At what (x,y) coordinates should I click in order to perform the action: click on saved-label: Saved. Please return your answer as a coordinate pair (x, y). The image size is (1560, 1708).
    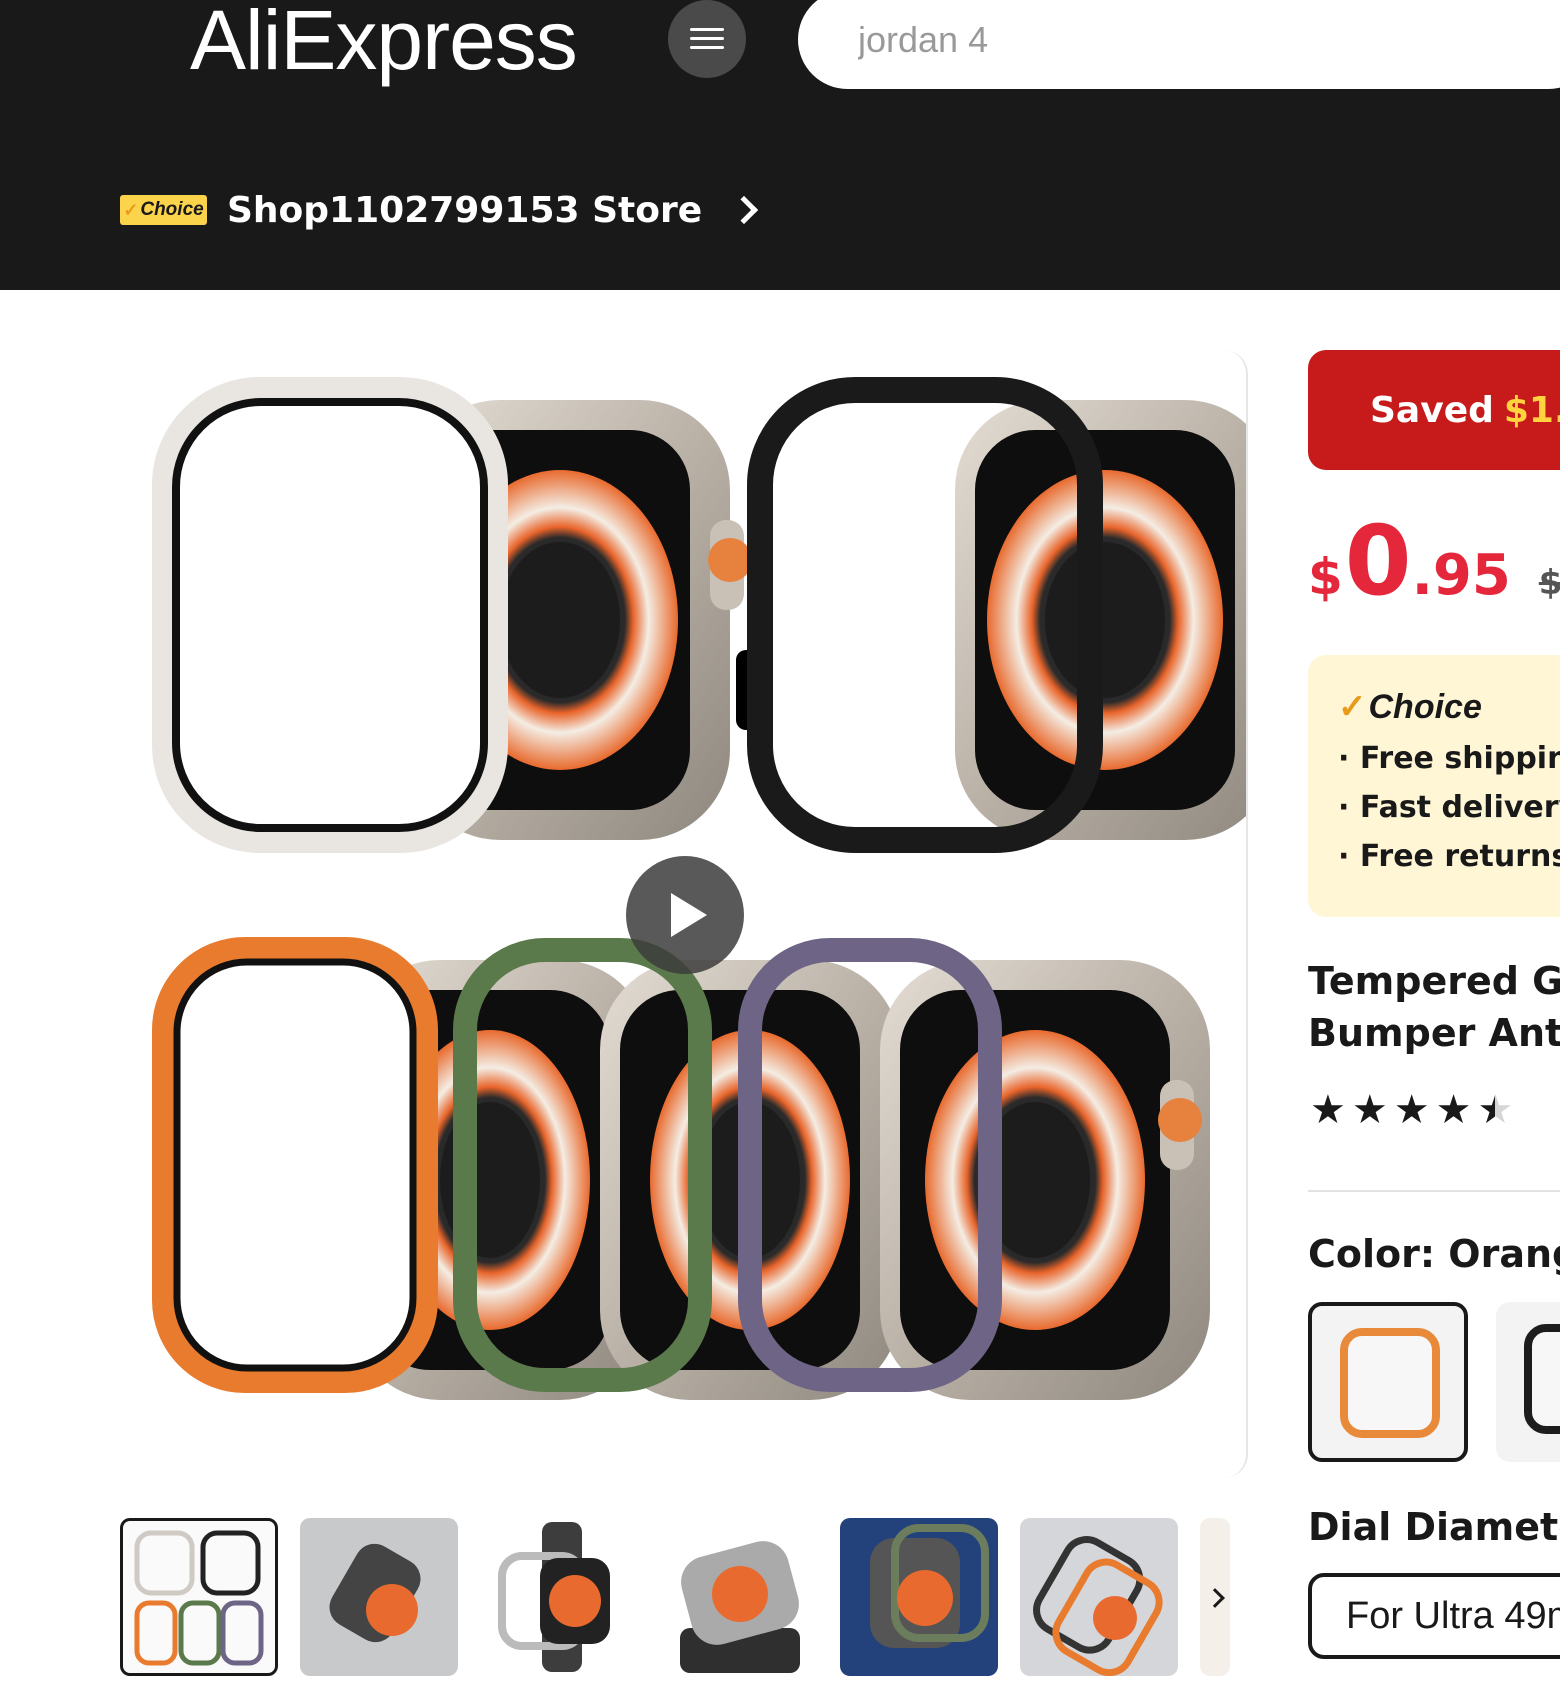
    Looking at the image, I should click on (1432, 410).